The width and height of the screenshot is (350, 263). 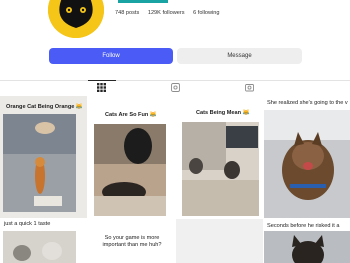 I want to click on post-caption: Orange Cat Being Orange 😹, so click(x=44, y=107).